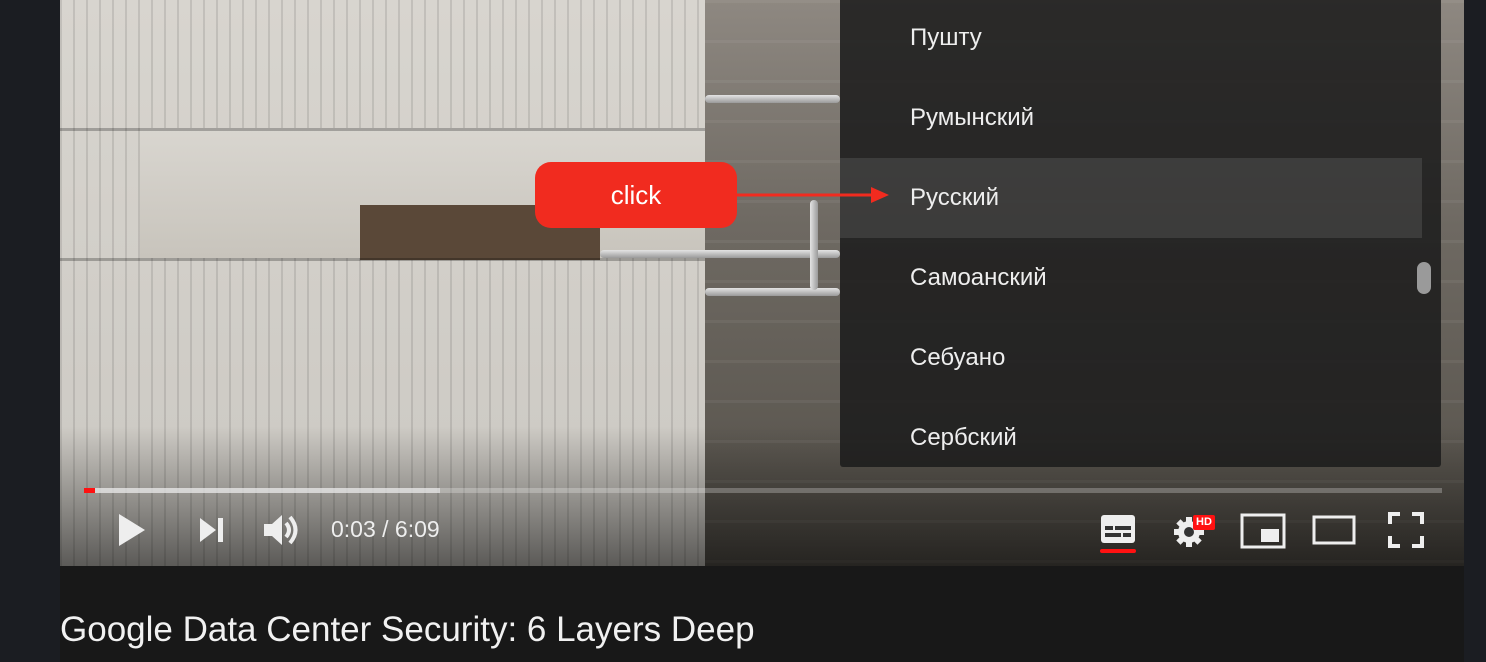  What do you see at coordinates (30, 331) in the screenshot?
I see `page-left-gutter` at bounding box center [30, 331].